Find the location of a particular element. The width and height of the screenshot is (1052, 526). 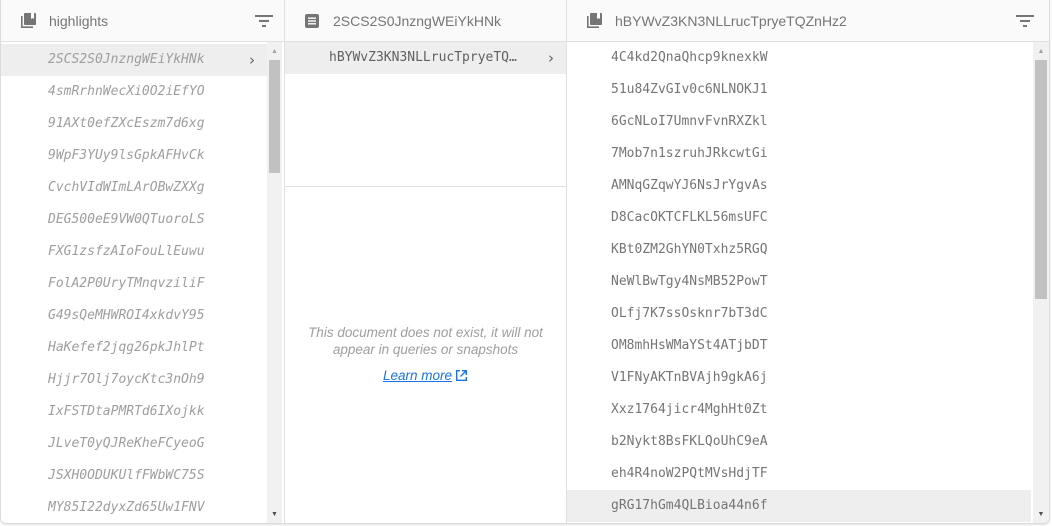

document-id: 2SCS2S0JnzngWEiYkHNk is located at coordinates (126, 59).